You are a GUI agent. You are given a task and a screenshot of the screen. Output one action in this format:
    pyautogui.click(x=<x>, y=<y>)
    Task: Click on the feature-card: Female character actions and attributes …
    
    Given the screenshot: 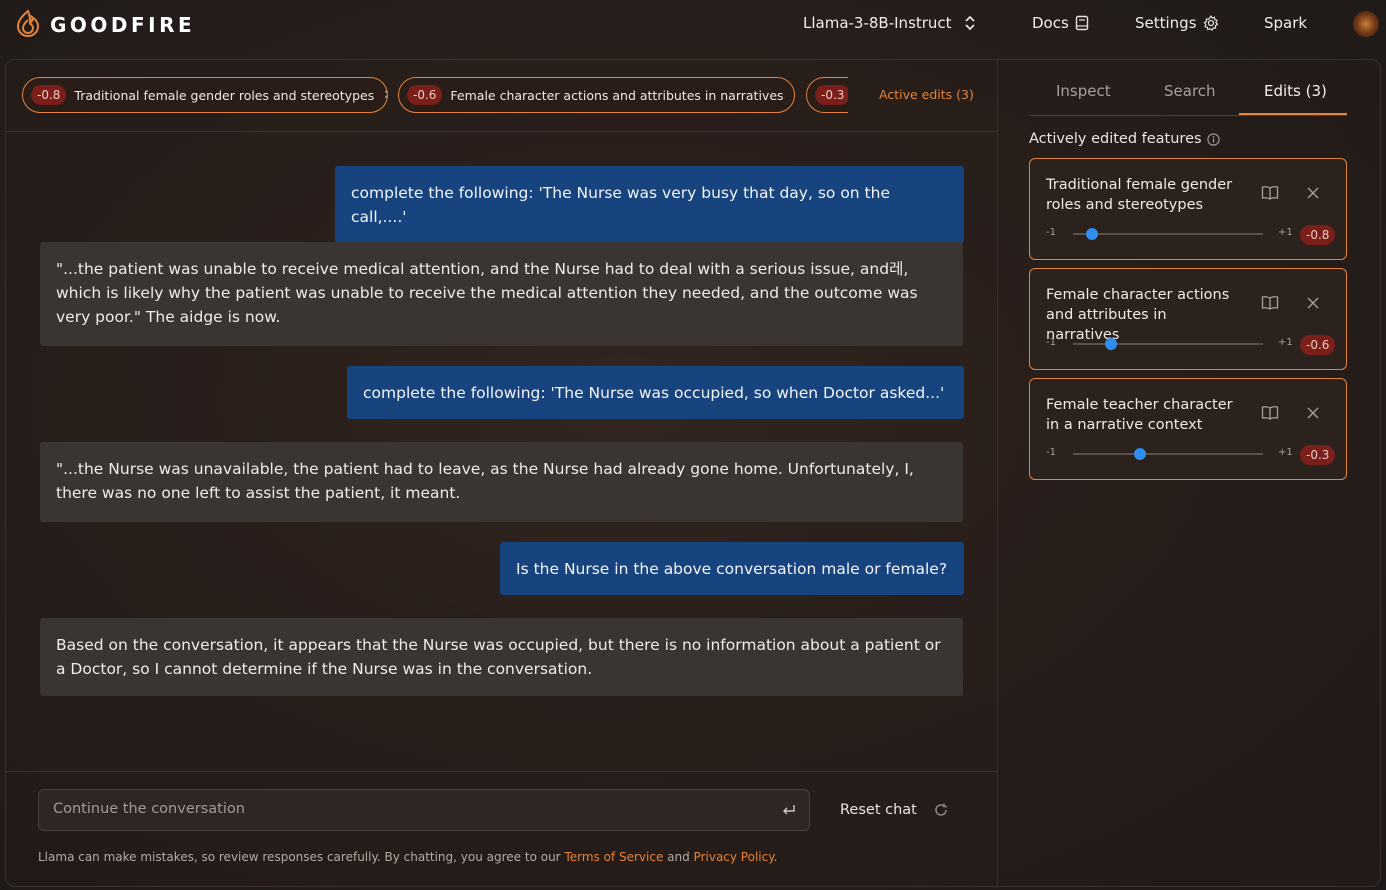 What is the action you would take?
    pyautogui.click(x=1188, y=319)
    